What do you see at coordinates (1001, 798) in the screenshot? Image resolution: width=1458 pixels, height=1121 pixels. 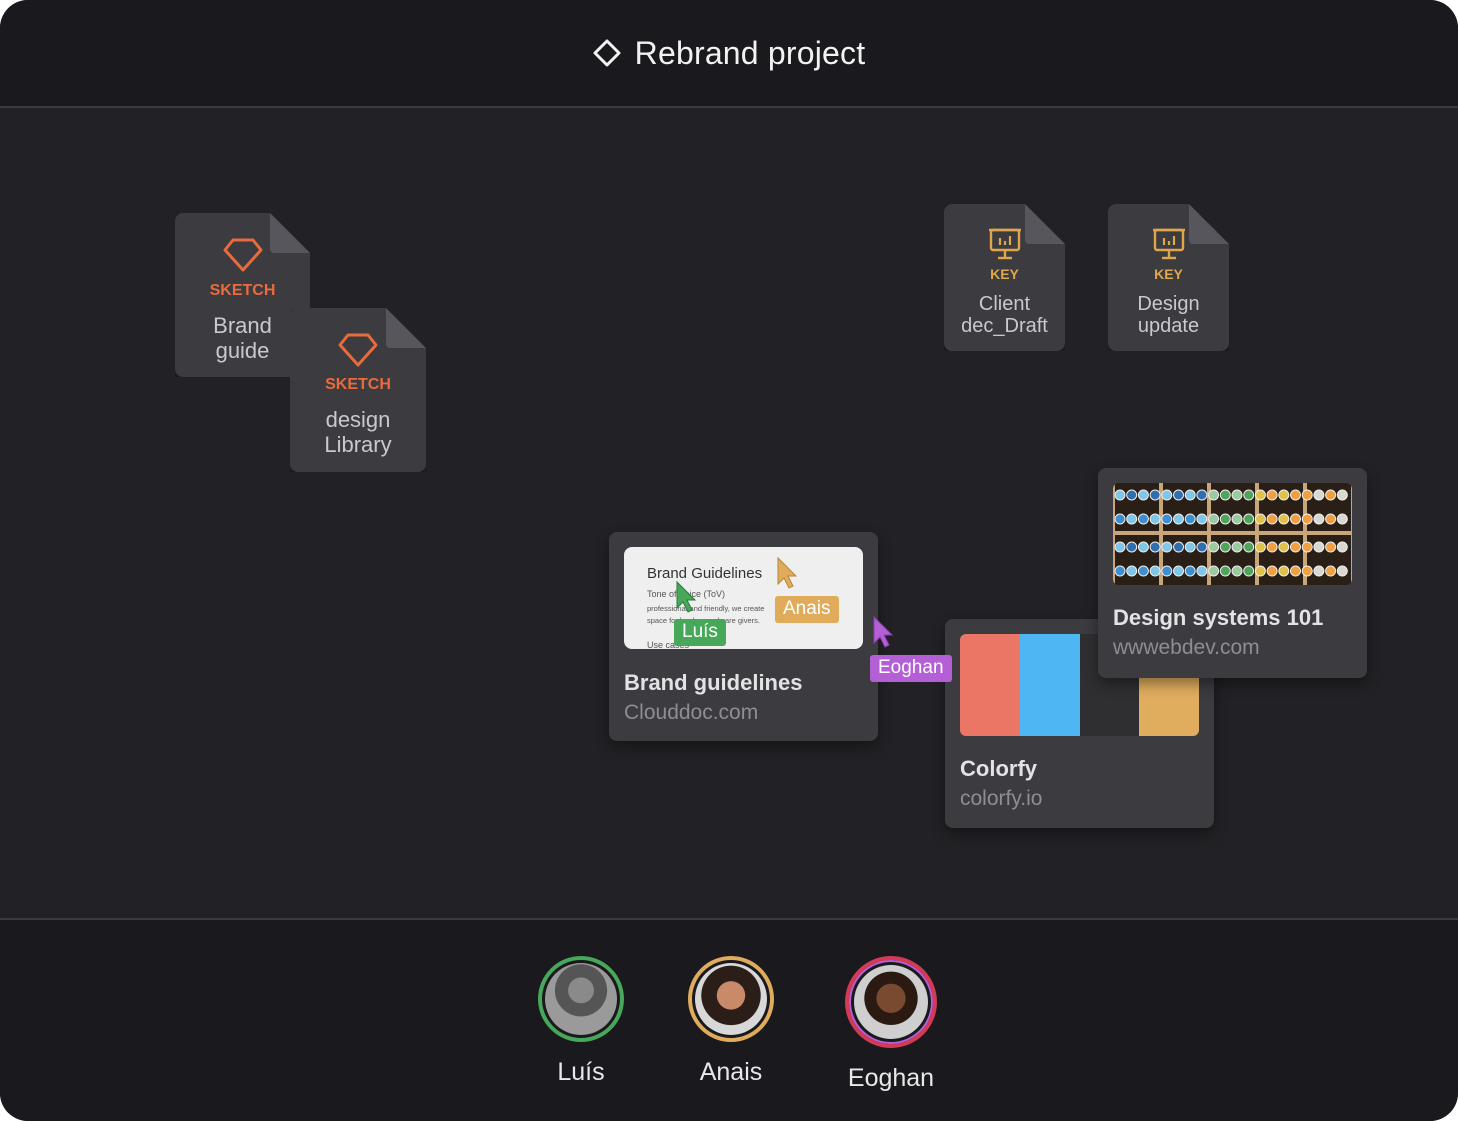 I see `link-domain: colorfy.io` at bounding box center [1001, 798].